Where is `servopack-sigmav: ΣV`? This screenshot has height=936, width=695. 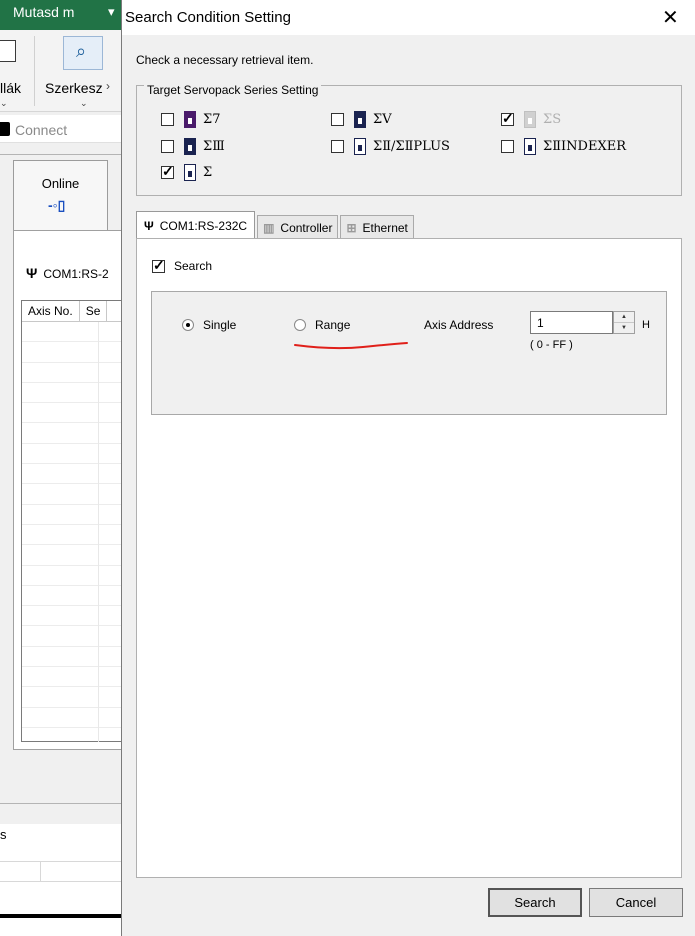
servopack-sigmav: ΣV is located at coordinates (361, 119).